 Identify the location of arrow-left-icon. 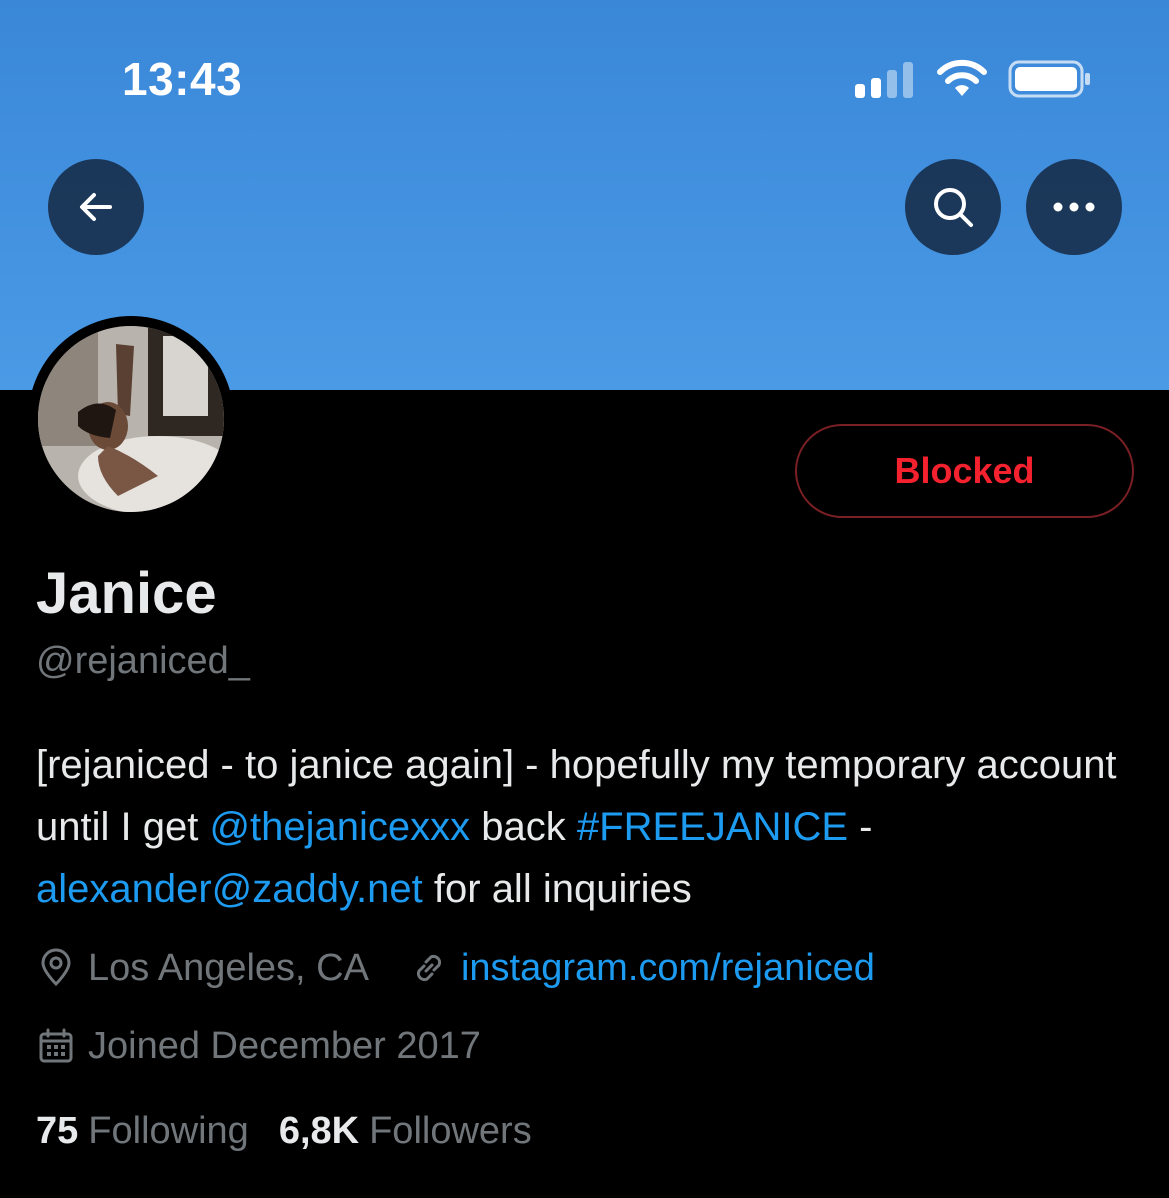
(96, 207).